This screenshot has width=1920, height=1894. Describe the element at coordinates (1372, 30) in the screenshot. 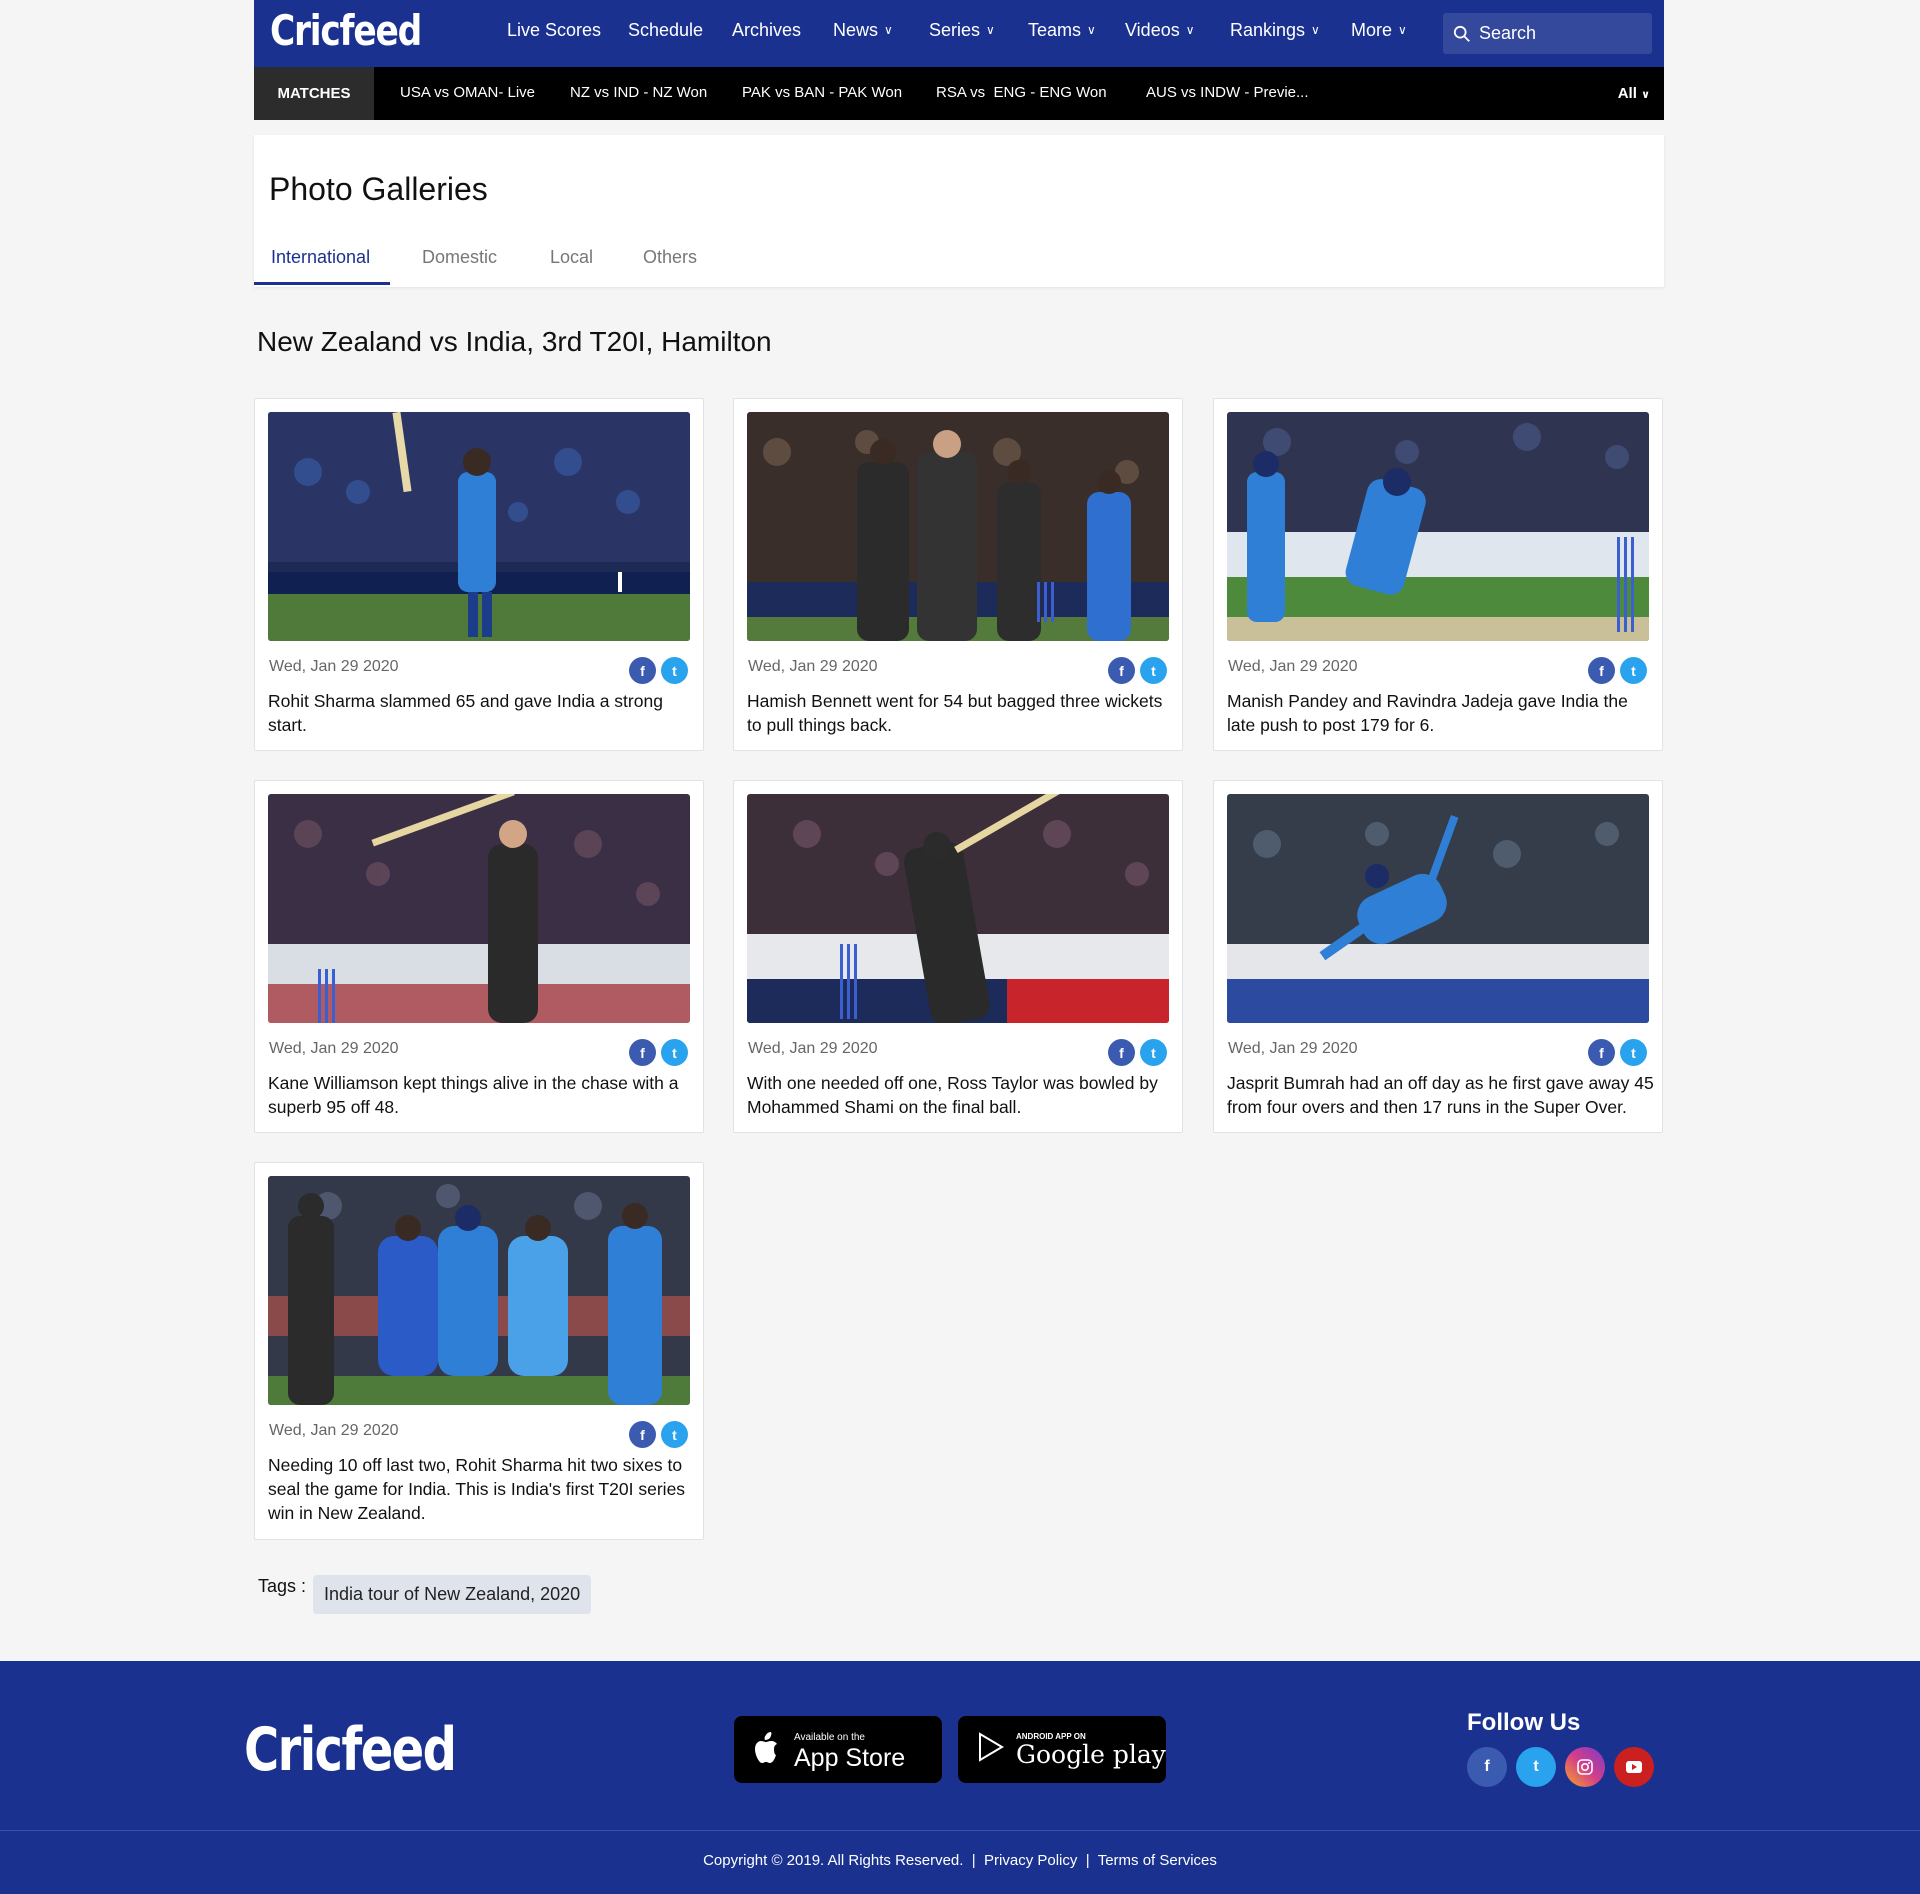

I see `nav-label: More` at that location.